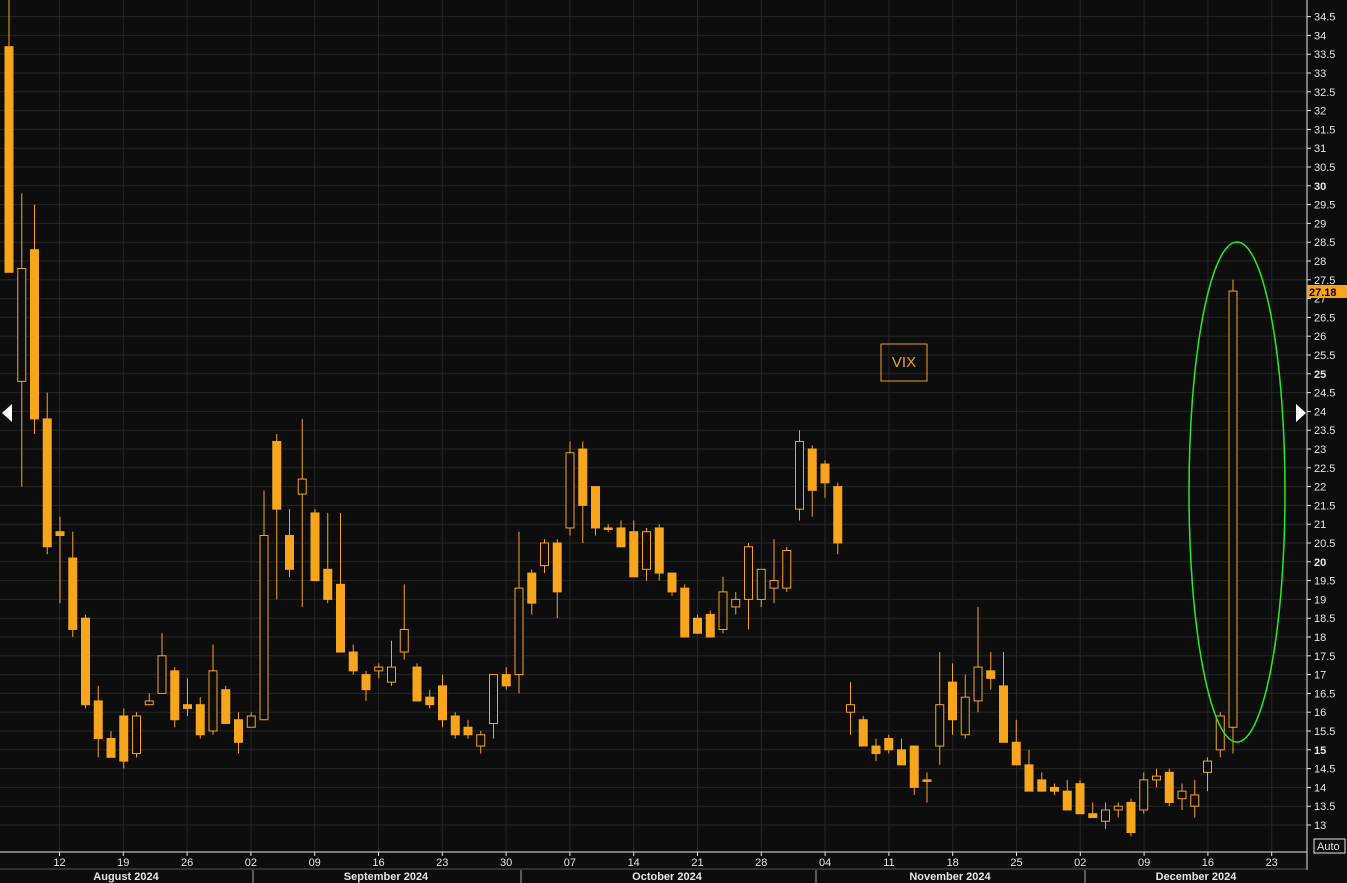  What do you see at coordinates (1324, 318) in the screenshot?
I see `y-tick-label: 26.5` at bounding box center [1324, 318].